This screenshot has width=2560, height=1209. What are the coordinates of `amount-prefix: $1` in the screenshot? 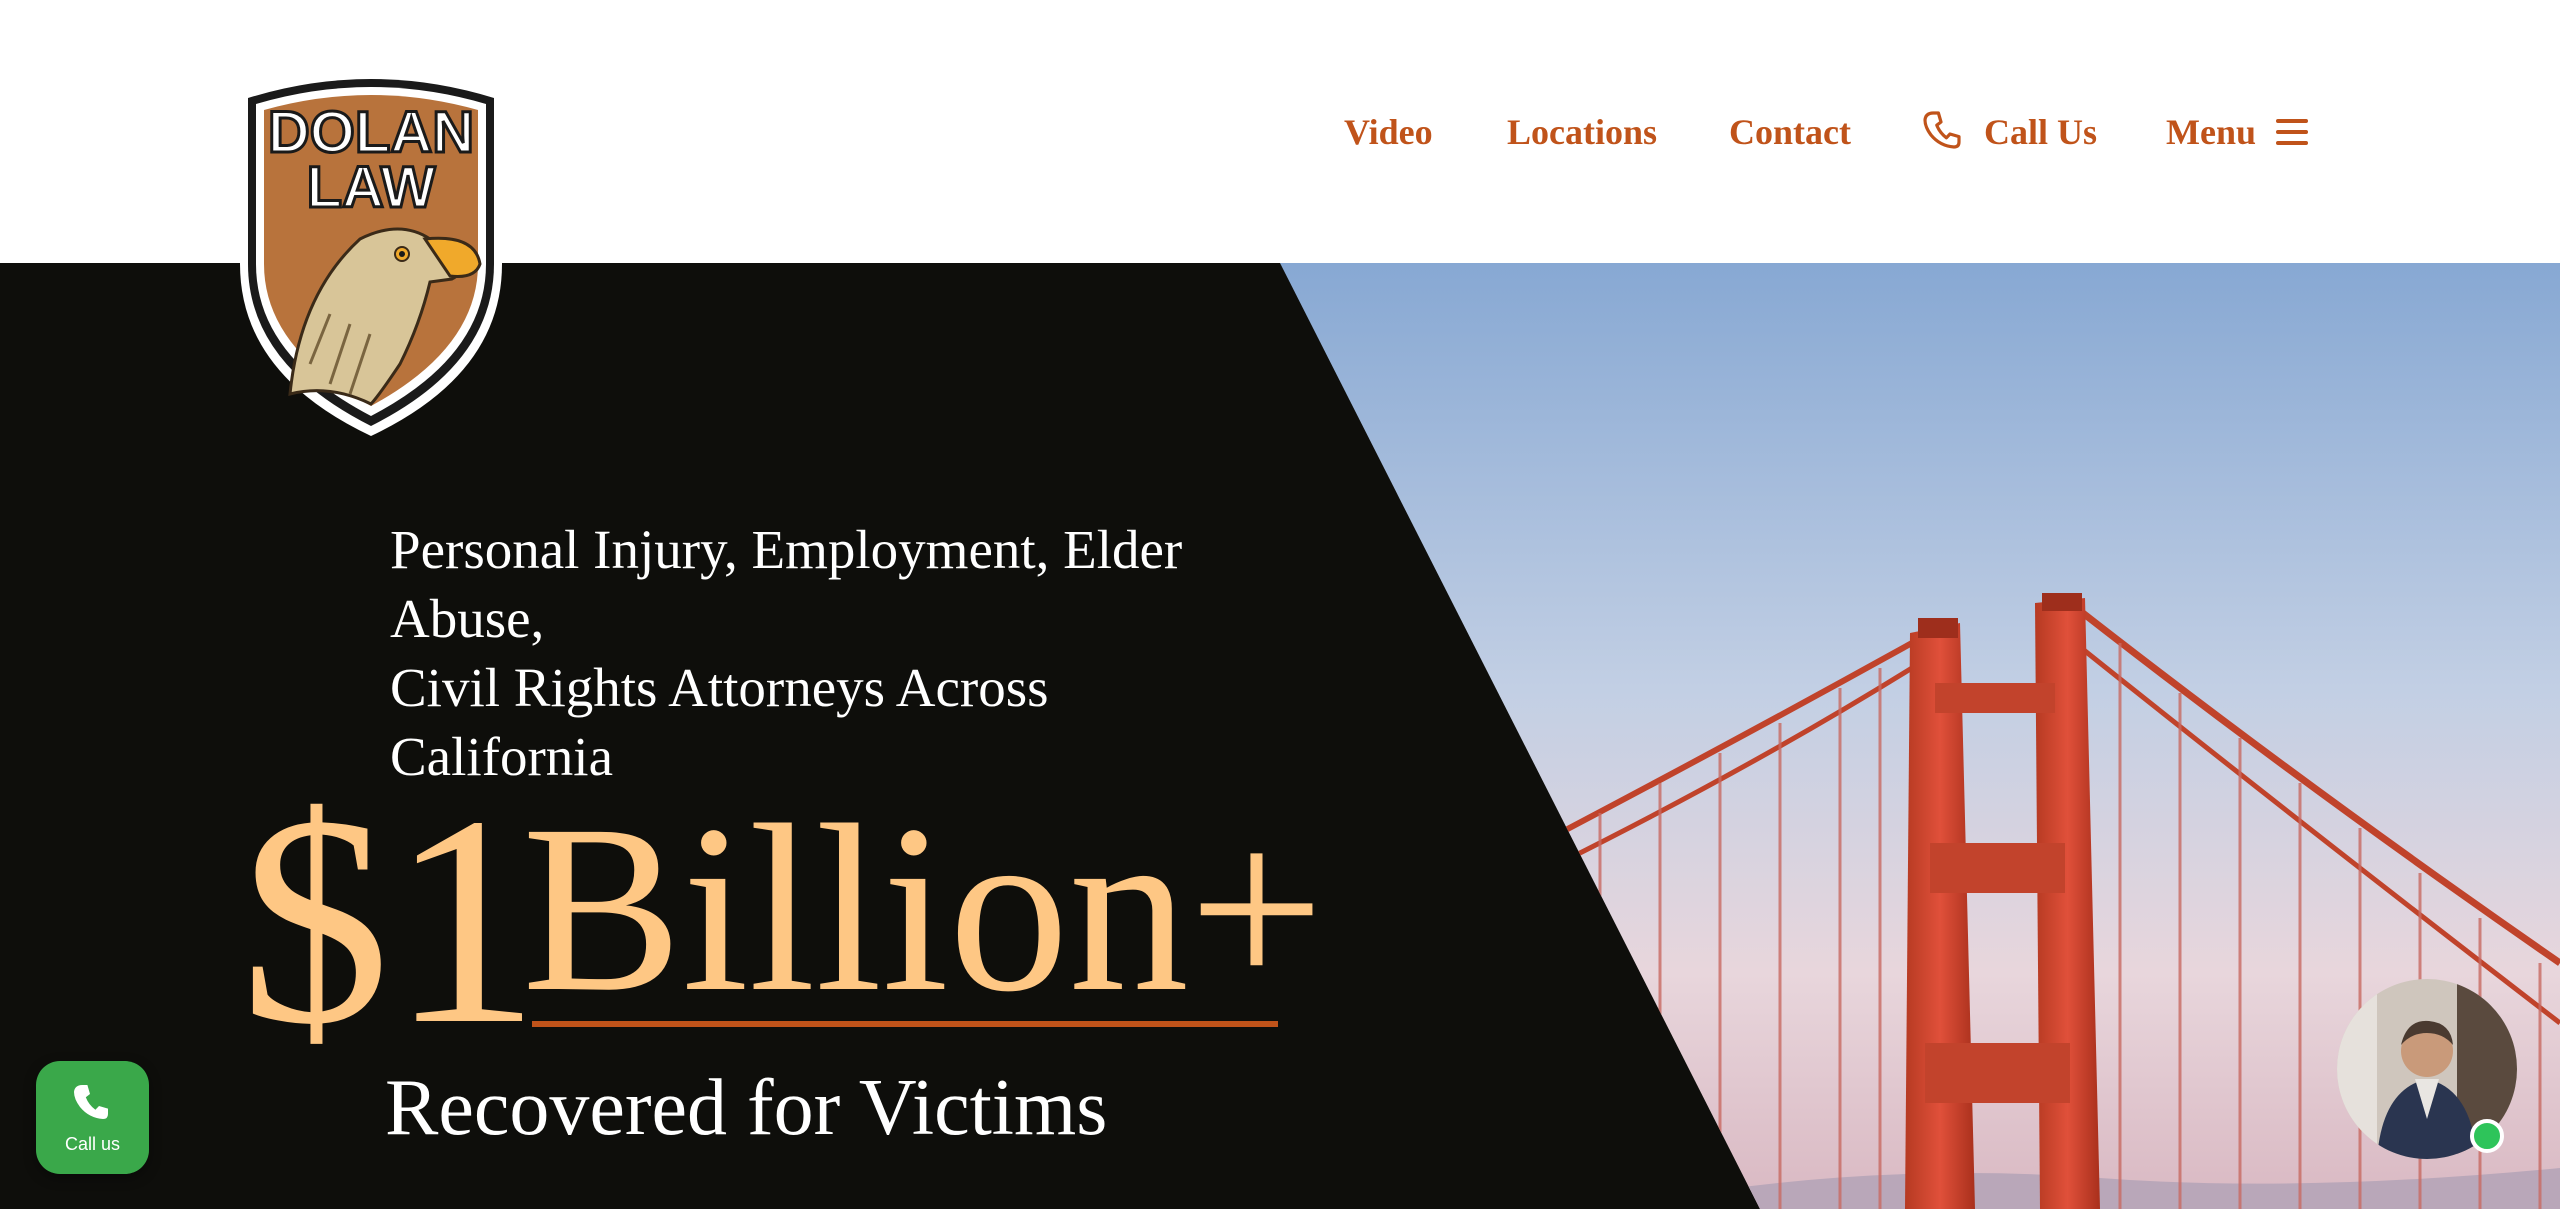 It's located at (390, 920).